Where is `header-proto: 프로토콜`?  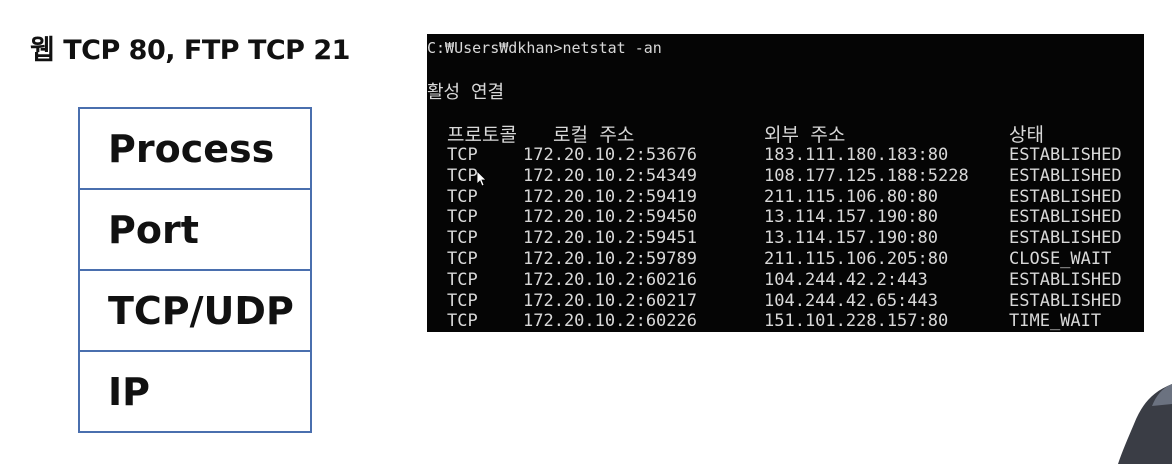
header-proto: 프로토콜 is located at coordinates (482, 135).